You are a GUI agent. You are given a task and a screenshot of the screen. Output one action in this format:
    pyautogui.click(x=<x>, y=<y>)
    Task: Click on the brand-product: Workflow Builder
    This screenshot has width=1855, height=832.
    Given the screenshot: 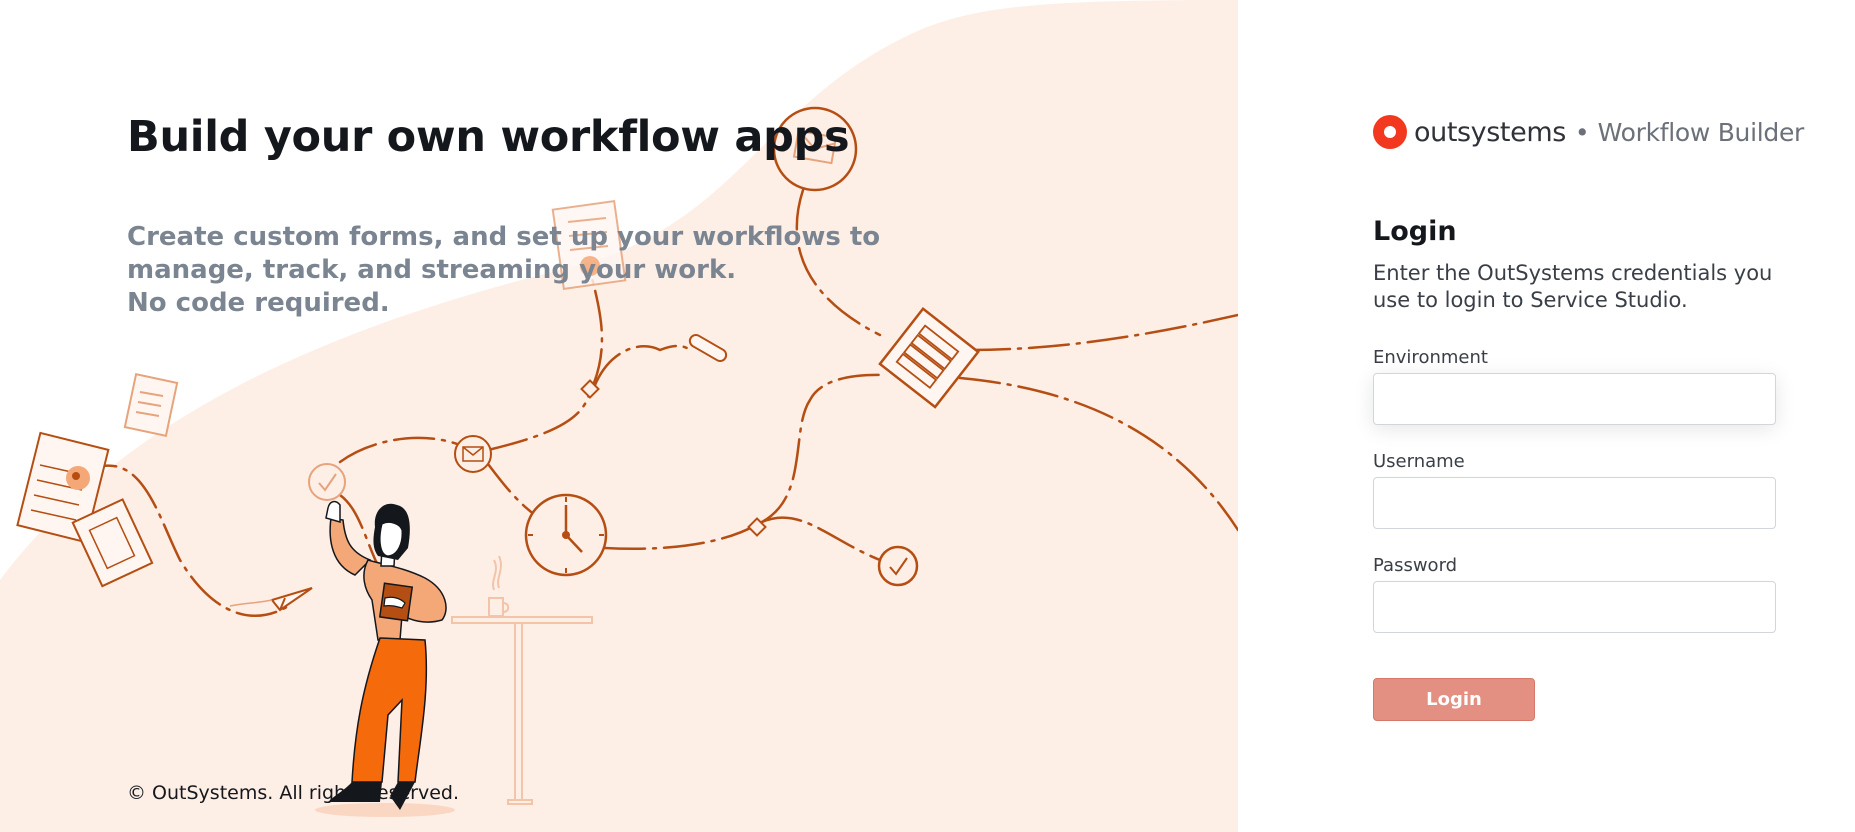 What is the action you would take?
    pyautogui.click(x=1701, y=132)
    